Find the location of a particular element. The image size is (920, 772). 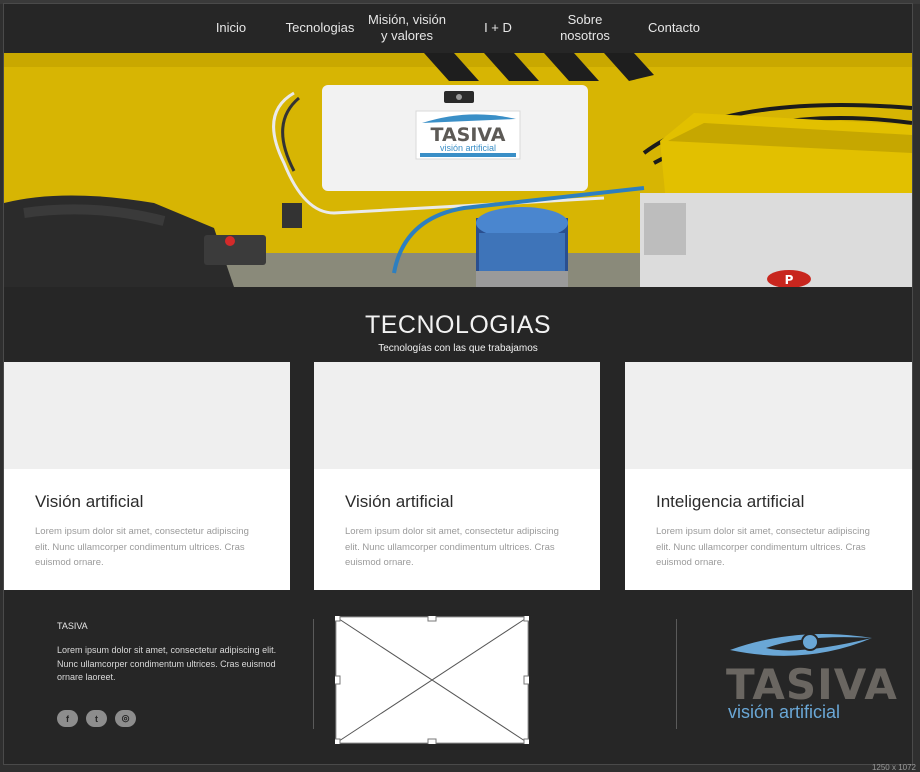

technologies-title: TECNOLOGIAS is located at coordinates (458, 325).